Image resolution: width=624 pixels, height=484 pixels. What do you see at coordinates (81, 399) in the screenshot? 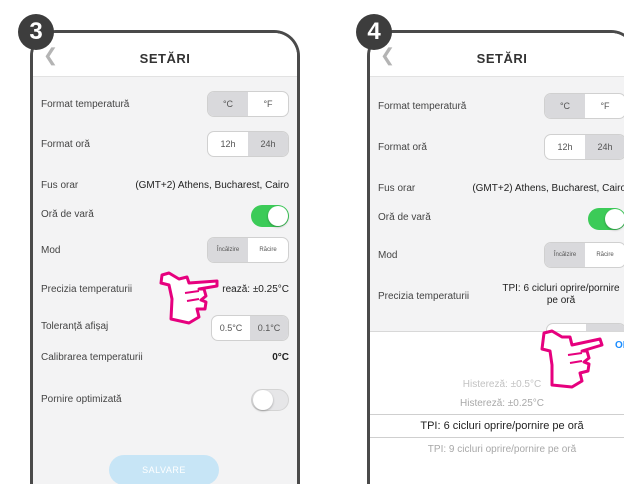
I see `label-optimized-start: Pornire optimizată` at bounding box center [81, 399].